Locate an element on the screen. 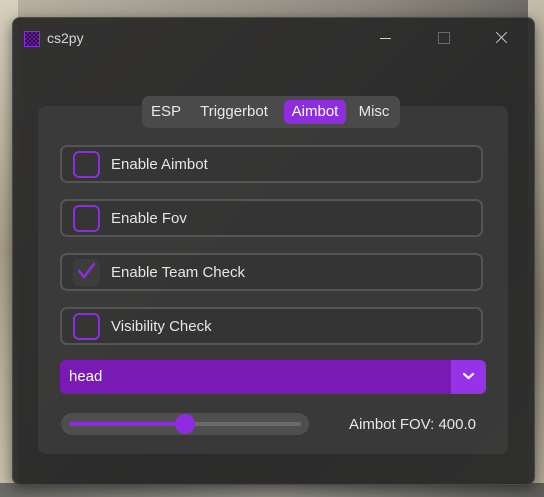 The height and width of the screenshot is (497, 544). enable-aimbot-option: Enable Aimbot is located at coordinates (271, 164).